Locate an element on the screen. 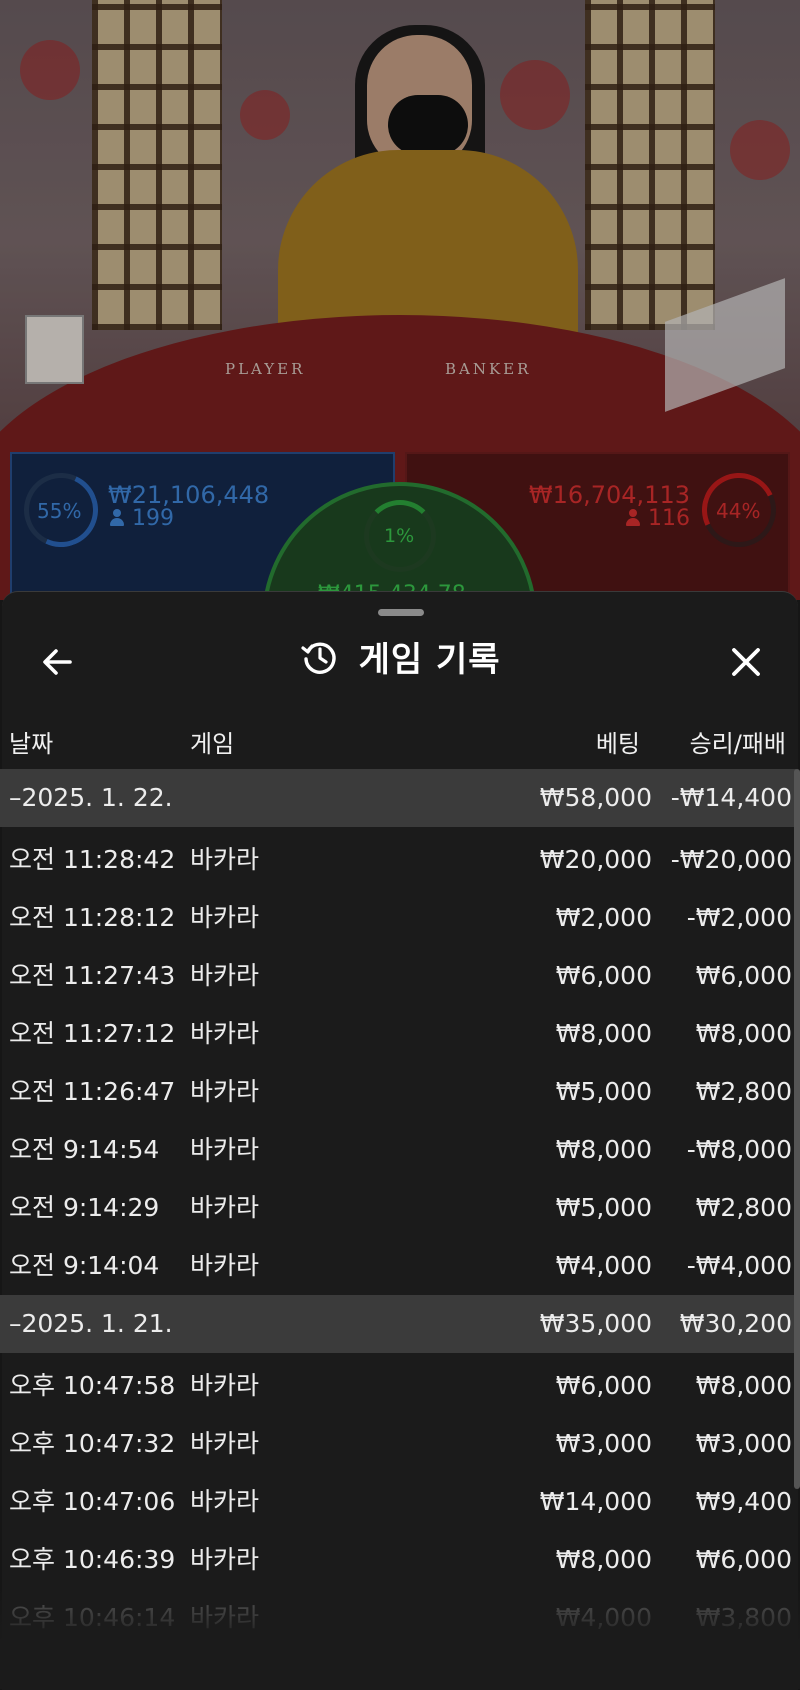 The width and height of the screenshot is (800, 1690). history-icon is located at coordinates (319, 657).